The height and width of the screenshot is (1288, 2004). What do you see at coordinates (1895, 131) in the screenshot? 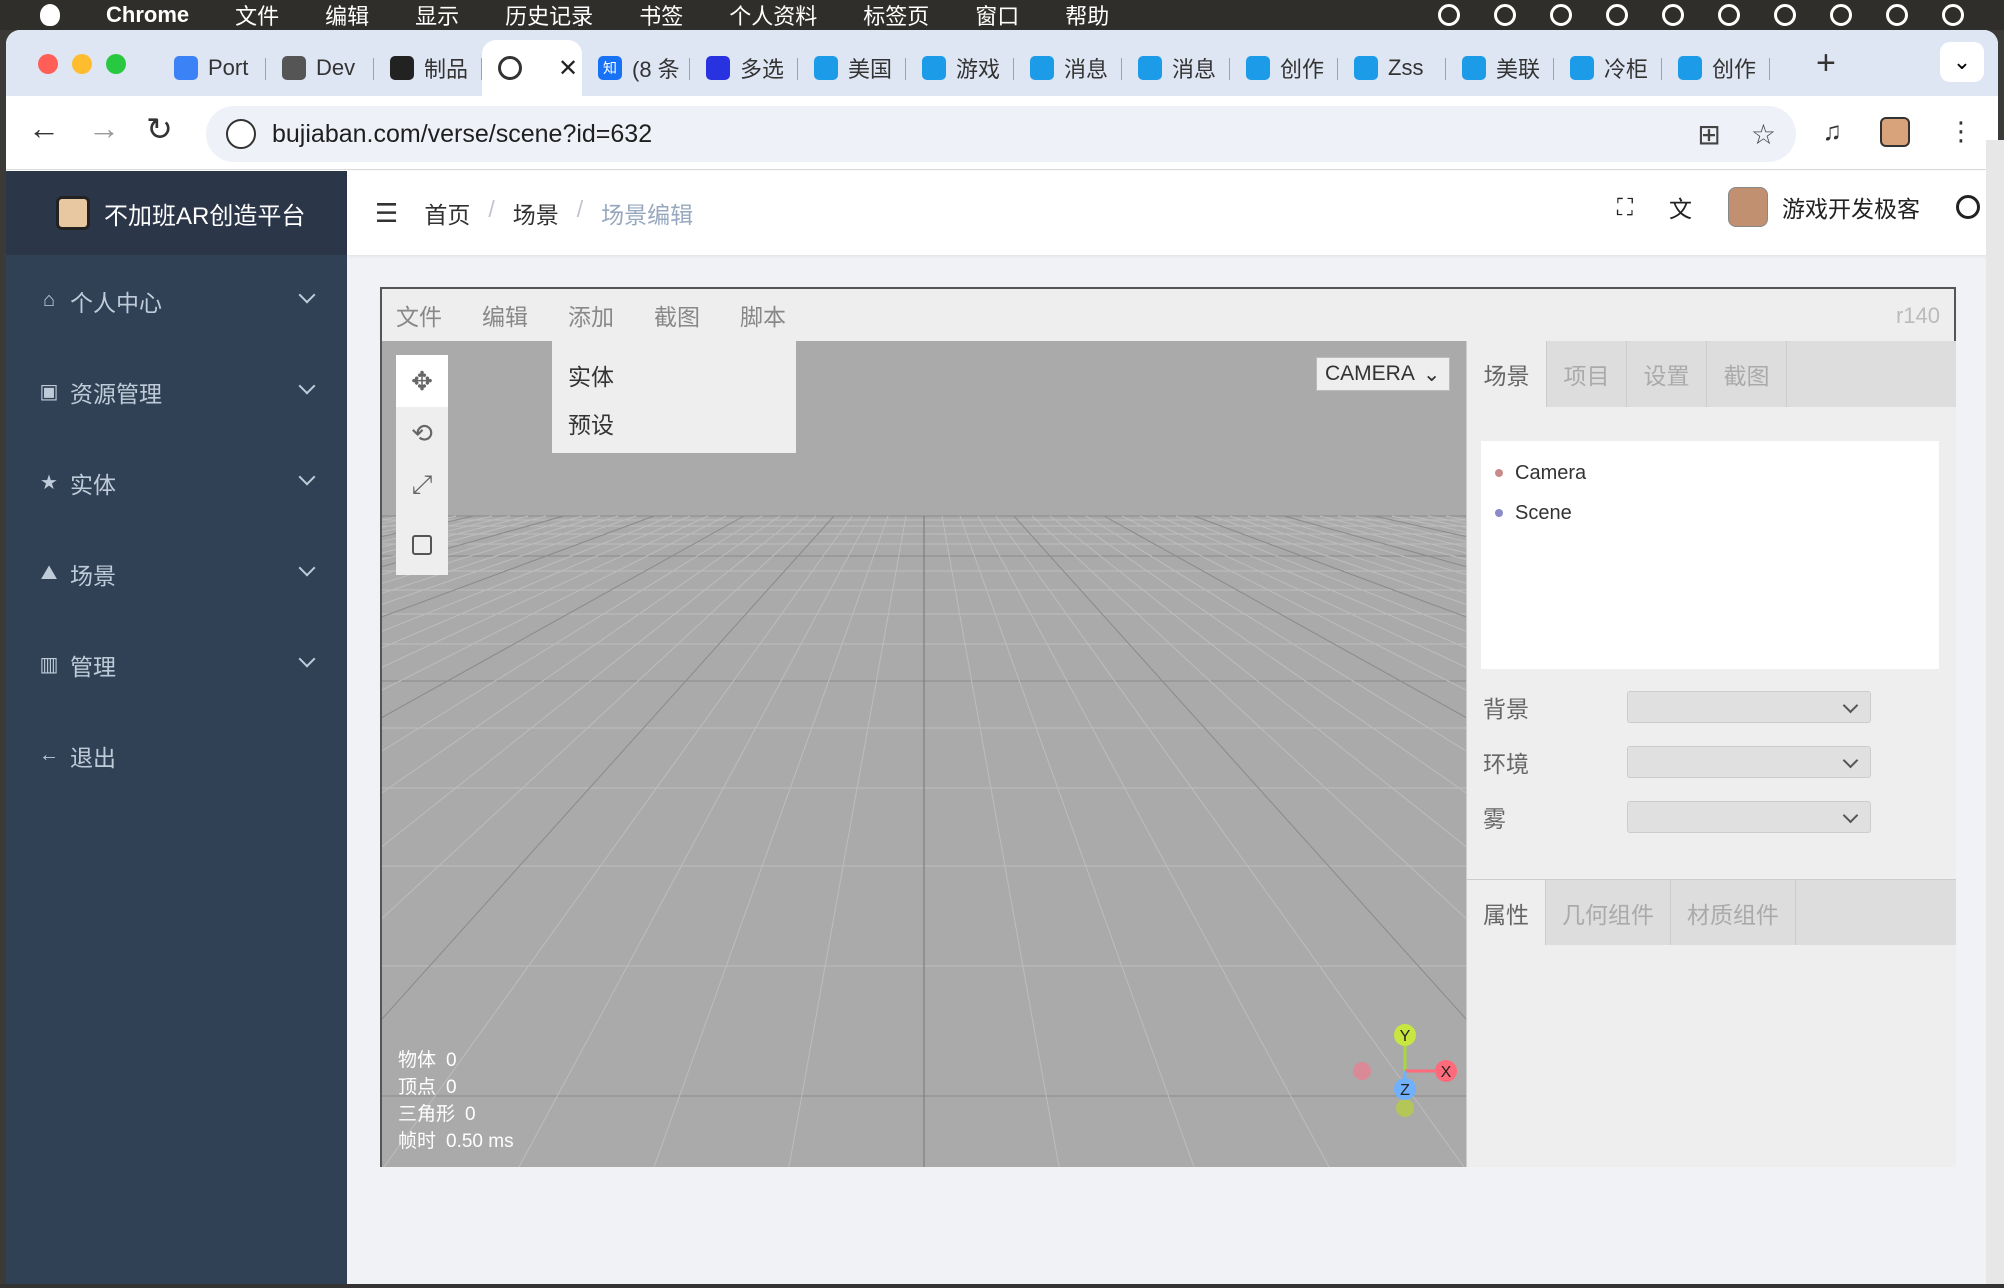
I see `profile-avatar` at bounding box center [1895, 131].